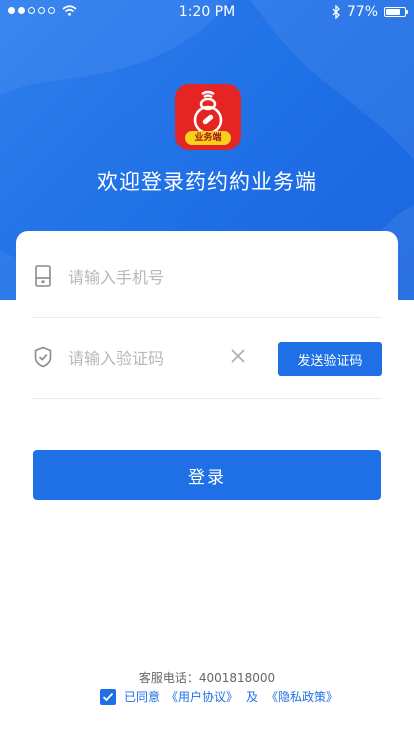 The height and width of the screenshot is (736, 414). I want to click on app-logo: 业务端, so click(208, 117).